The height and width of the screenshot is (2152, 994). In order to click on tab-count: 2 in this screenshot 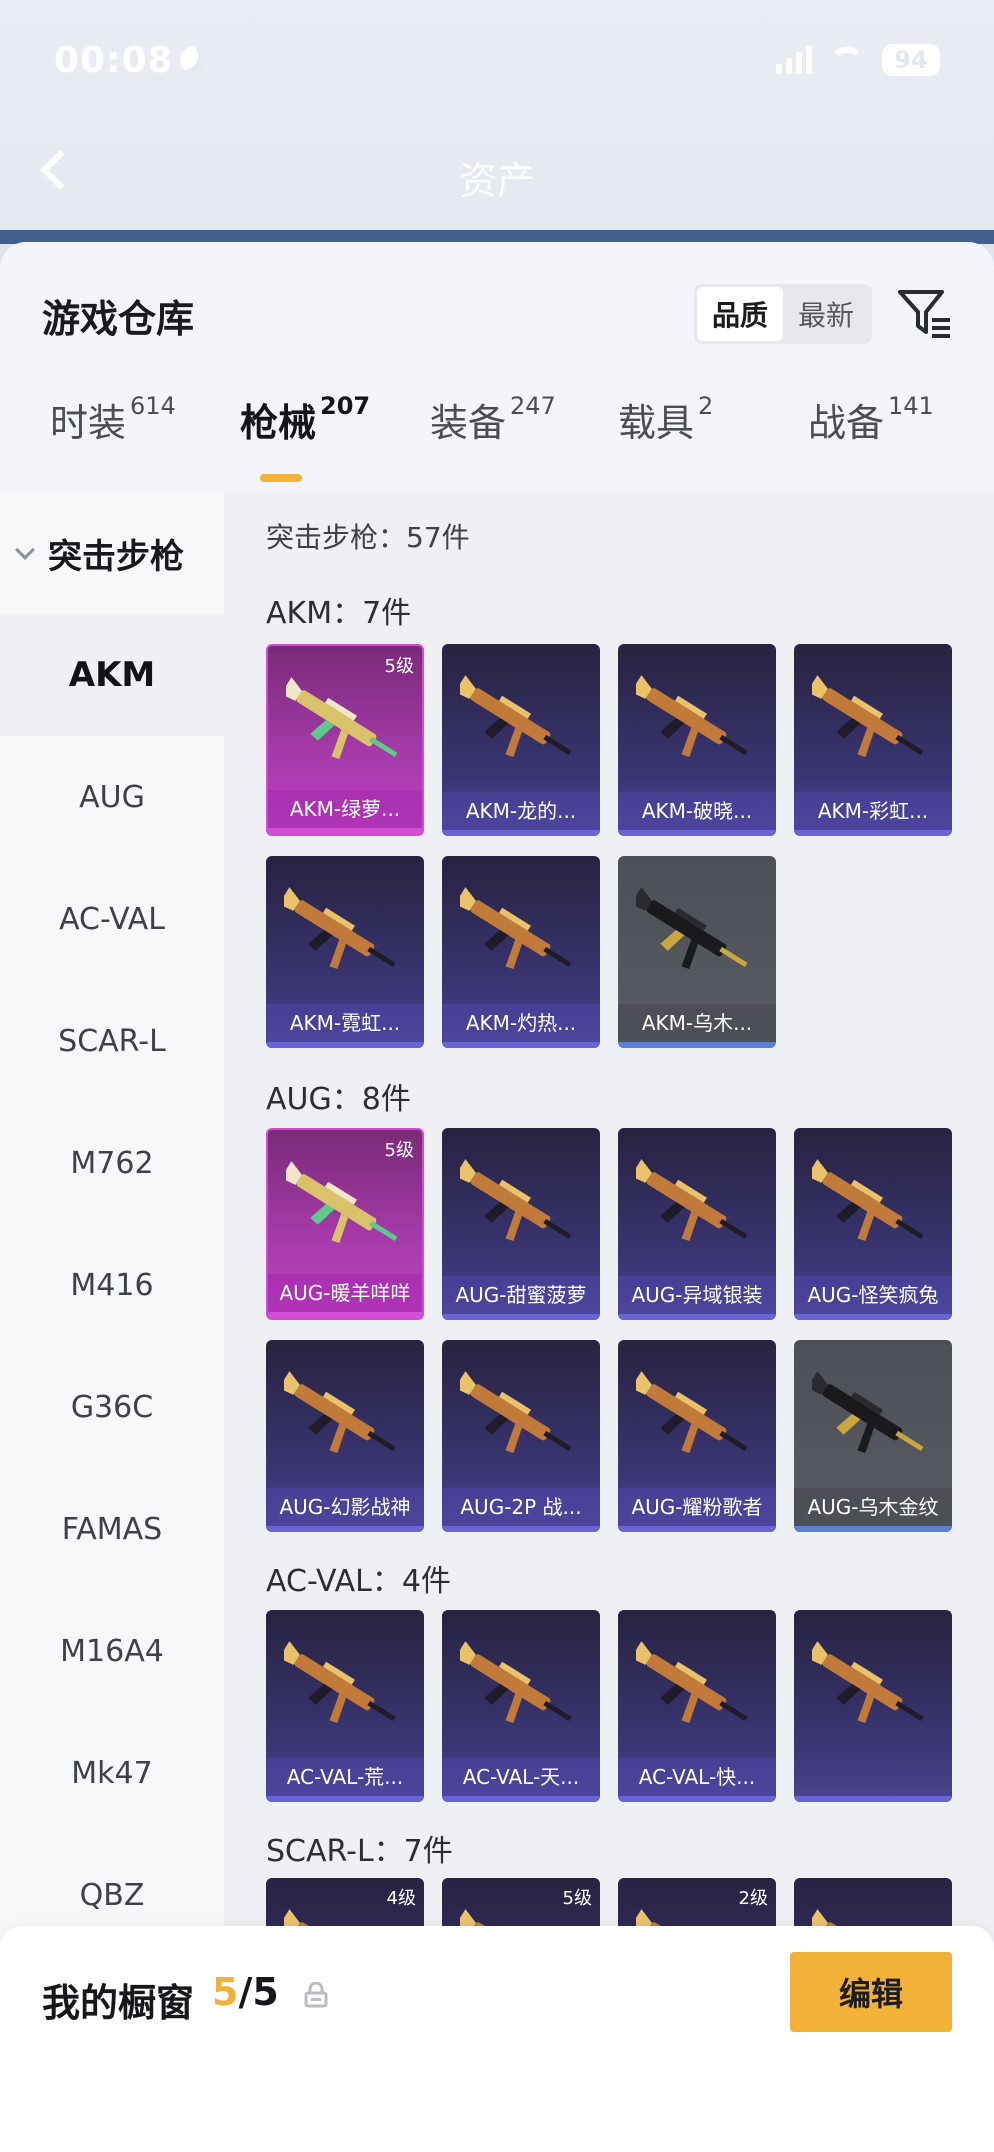, I will do `click(706, 406)`.